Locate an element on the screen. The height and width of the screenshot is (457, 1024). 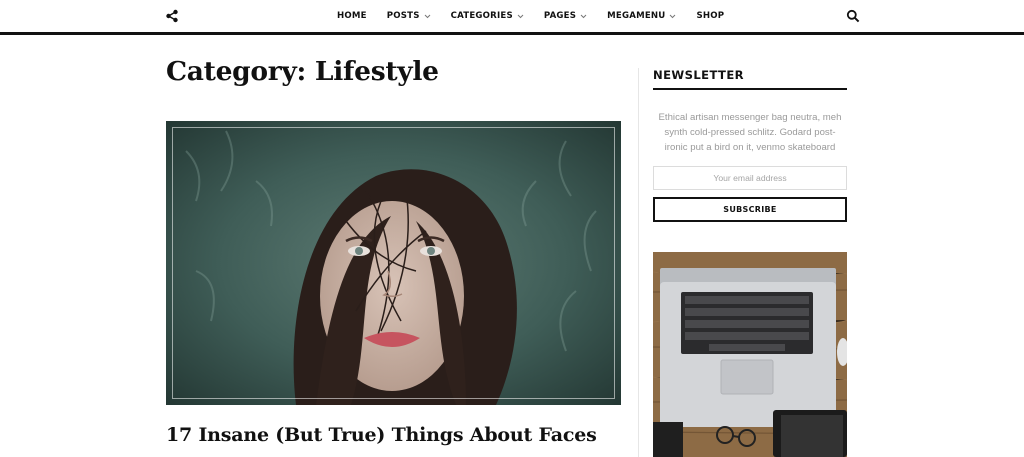
nav-item-label: HOME is located at coordinates (352, 16).